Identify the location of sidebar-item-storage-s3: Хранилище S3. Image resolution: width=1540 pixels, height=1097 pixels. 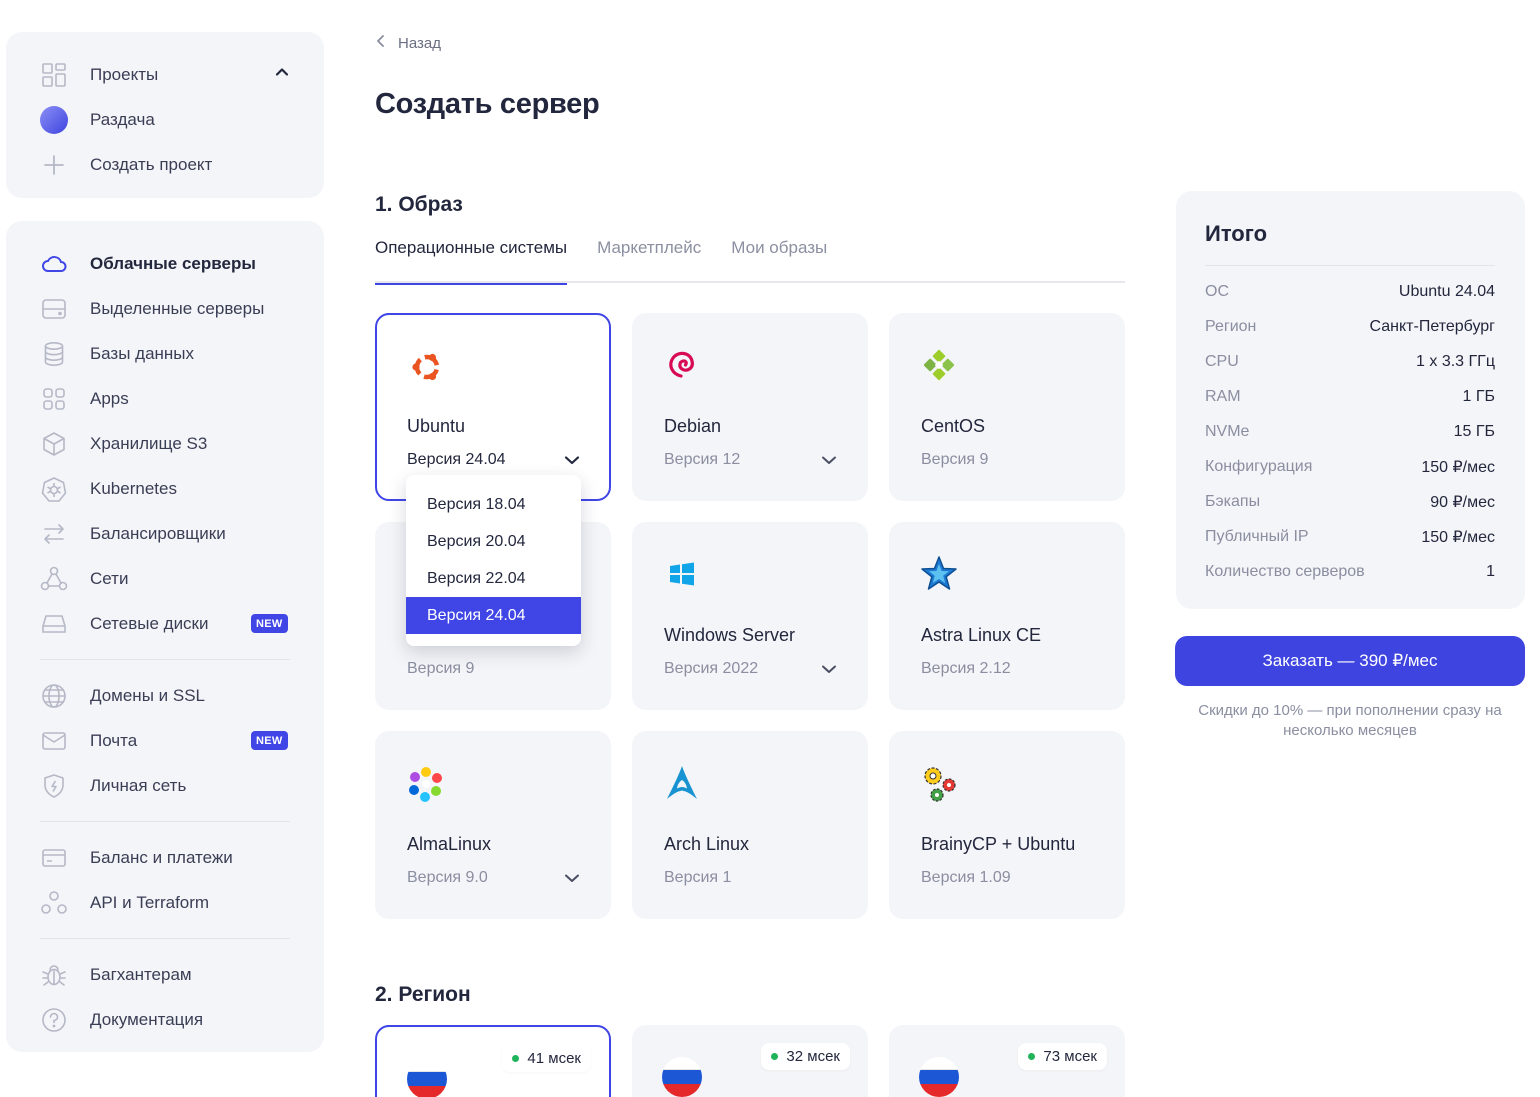
(165, 443).